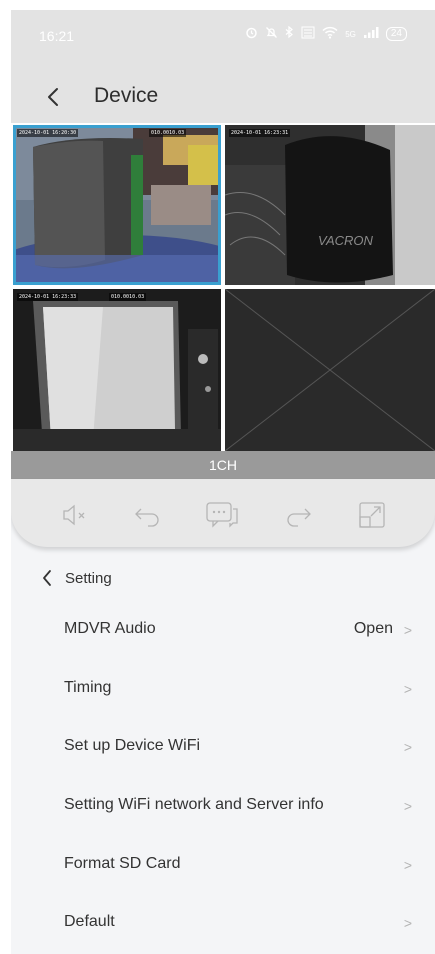 The height and width of the screenshot is (954, 435). Describe the element at coordinates (110, 628) in the screenshot. I see `menu-item-label: MDVR Audio` at that location.